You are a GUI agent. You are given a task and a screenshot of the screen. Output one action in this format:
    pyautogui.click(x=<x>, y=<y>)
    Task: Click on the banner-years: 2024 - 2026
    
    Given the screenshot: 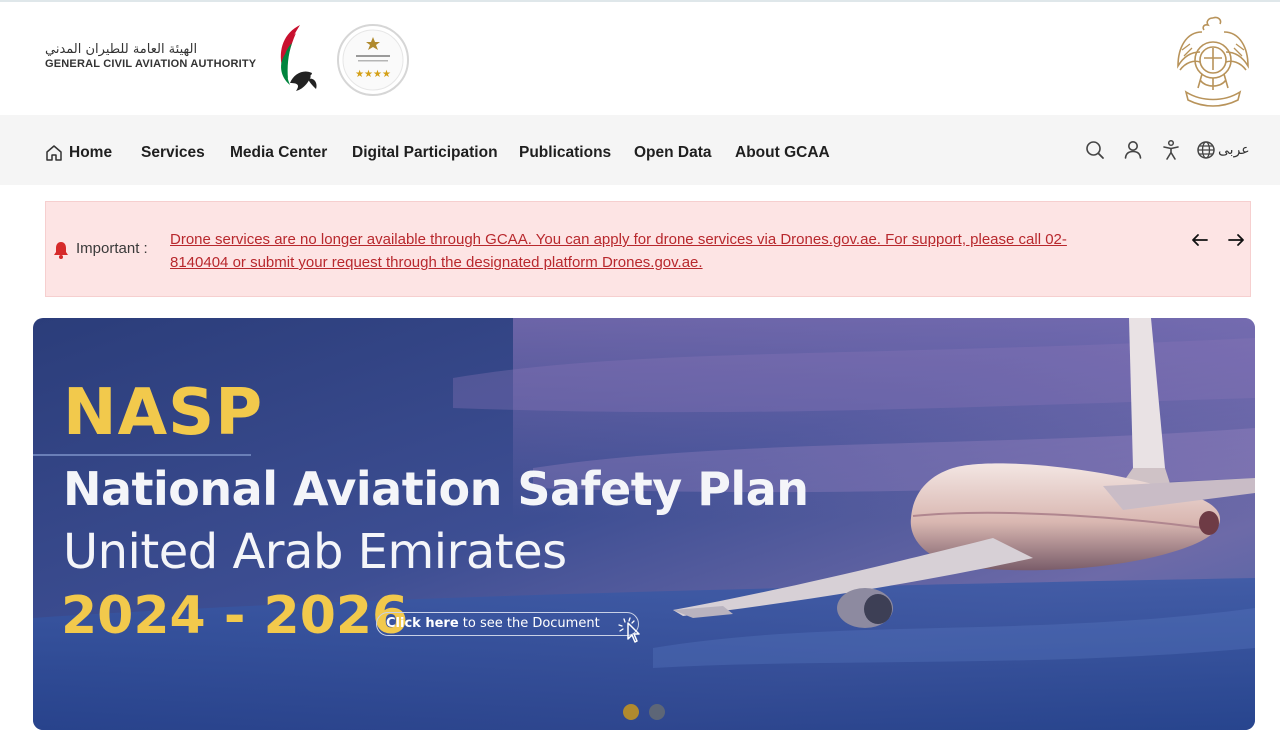 What is the action you would take?
    pyautogui.click(x=235, y=616)
    